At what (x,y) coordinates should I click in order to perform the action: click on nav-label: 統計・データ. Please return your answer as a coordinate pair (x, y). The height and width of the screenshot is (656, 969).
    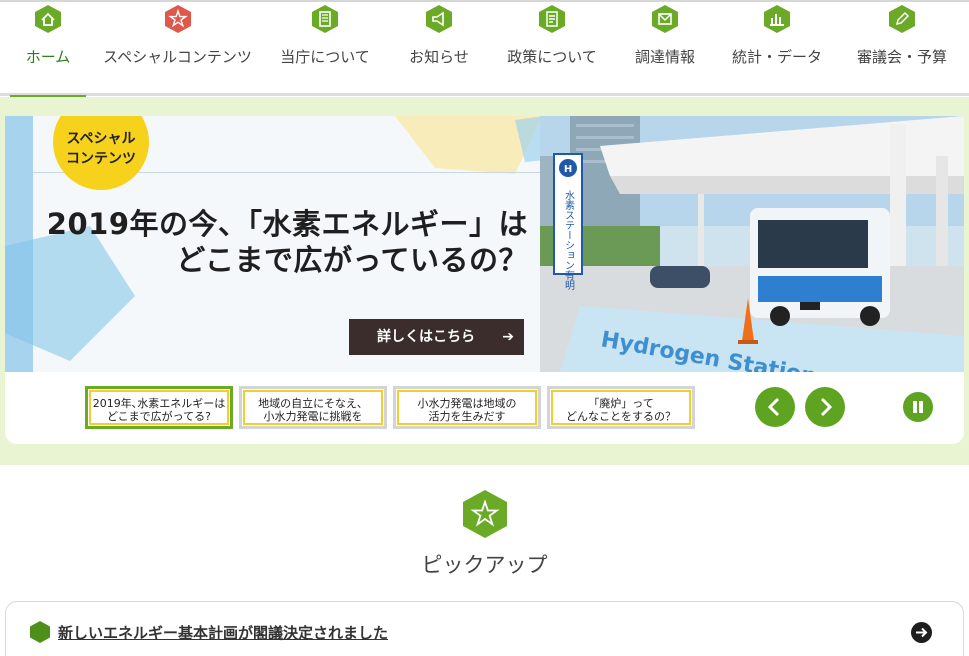
    Looking at the image, I should click on (776, 57).